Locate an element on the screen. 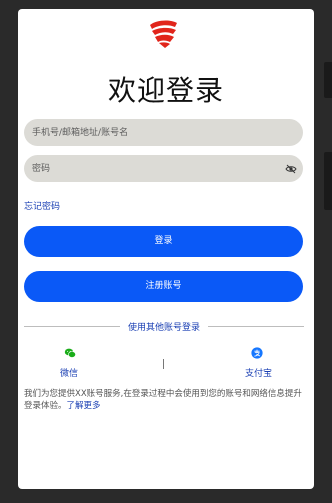 The width and height of the screenshot is (332, 503). forgot-password-link: 忘记密码 is located at coordinates (42, 205).